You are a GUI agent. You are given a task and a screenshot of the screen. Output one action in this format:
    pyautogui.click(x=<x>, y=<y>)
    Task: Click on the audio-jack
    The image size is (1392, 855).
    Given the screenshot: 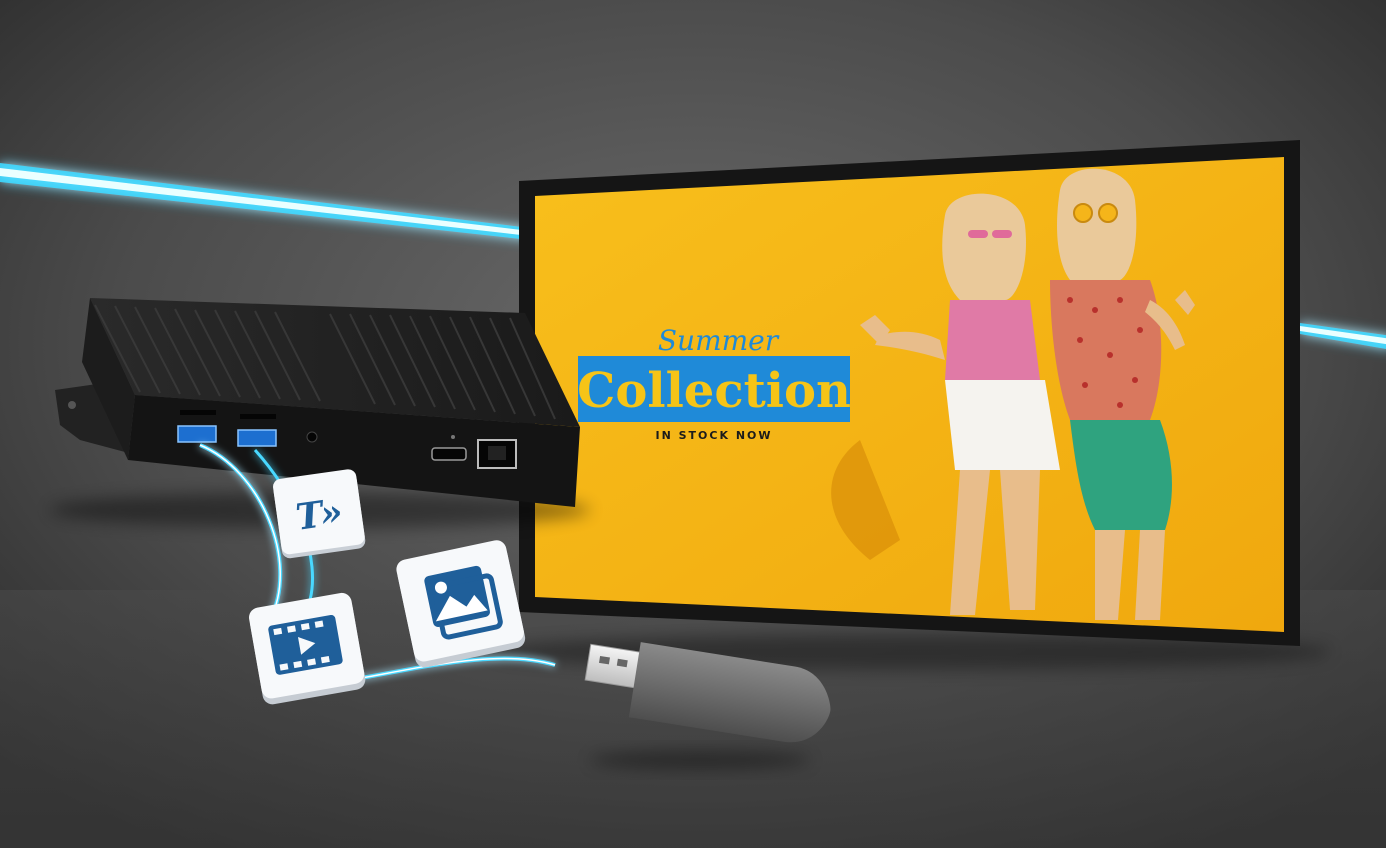 What is the action you would take?
    pyautogui.click(x=312, y=437)
    